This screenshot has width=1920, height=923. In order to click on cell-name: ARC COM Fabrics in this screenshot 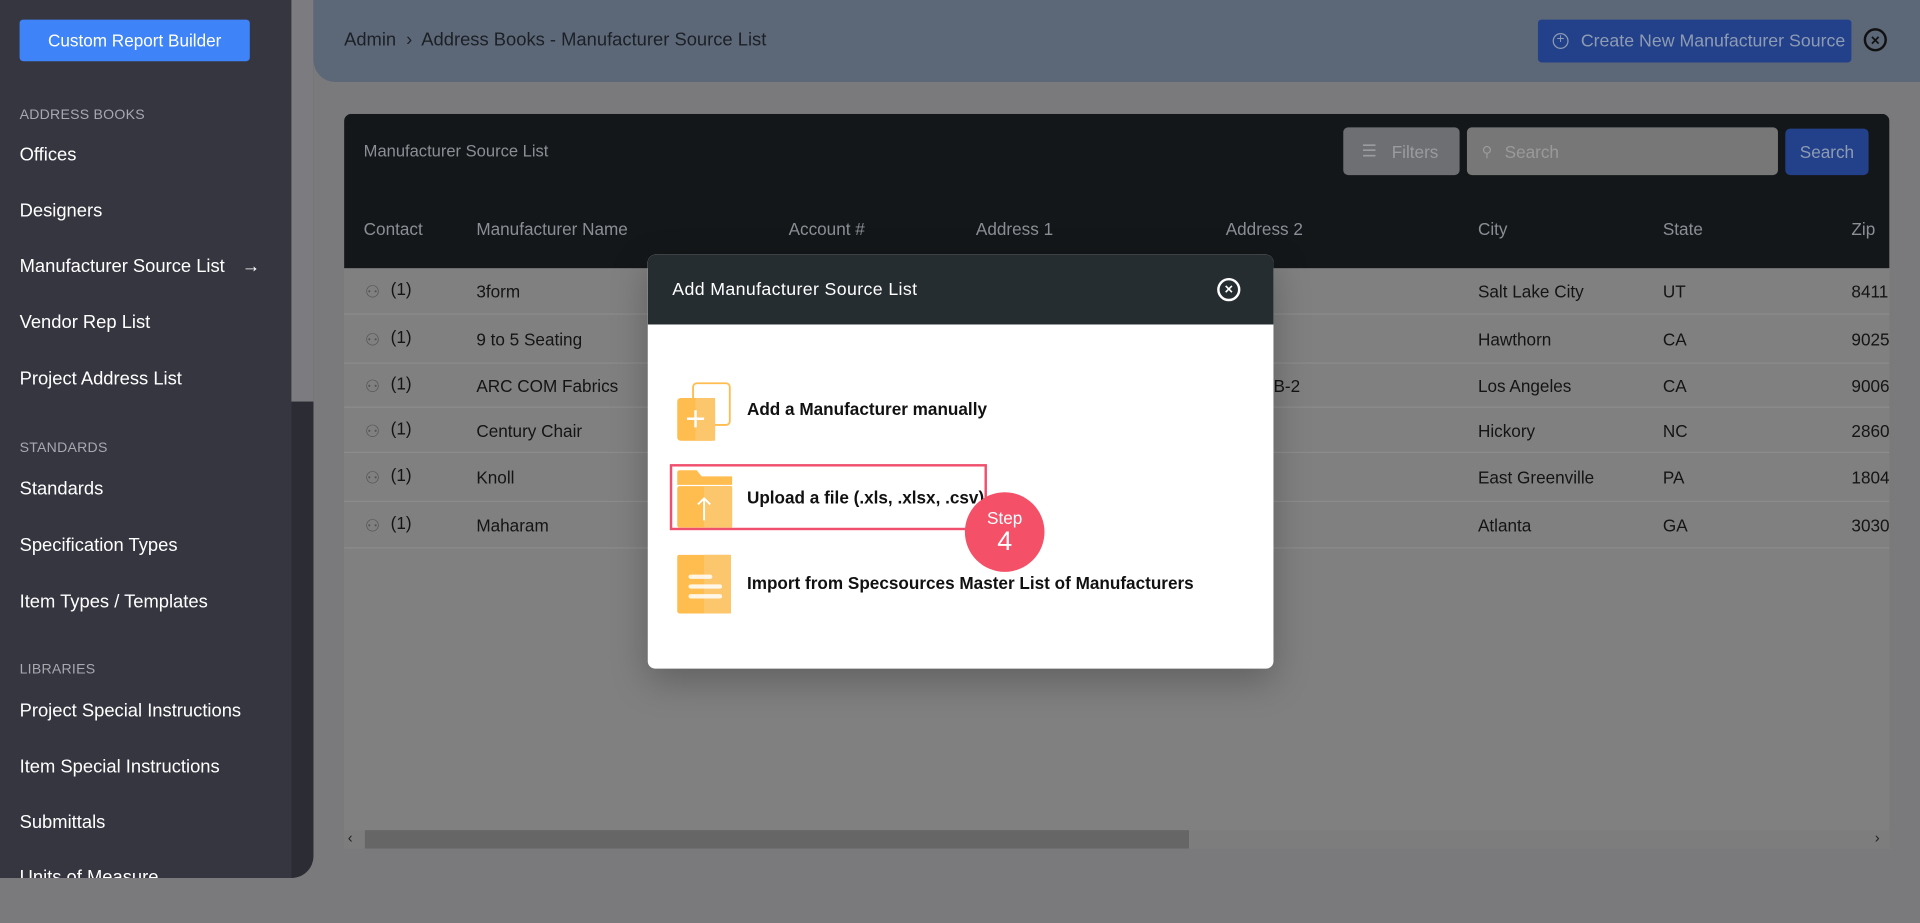, I will do `click(547, 385)`.